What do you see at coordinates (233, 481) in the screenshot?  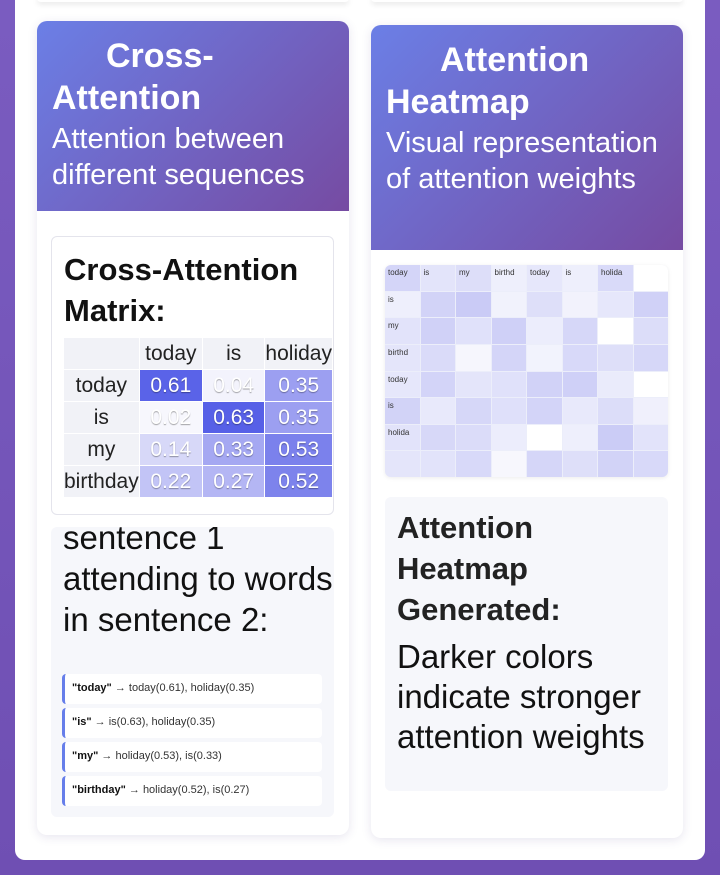 I see `matrix-cell: 0.27` at bounding box center [233, 481].